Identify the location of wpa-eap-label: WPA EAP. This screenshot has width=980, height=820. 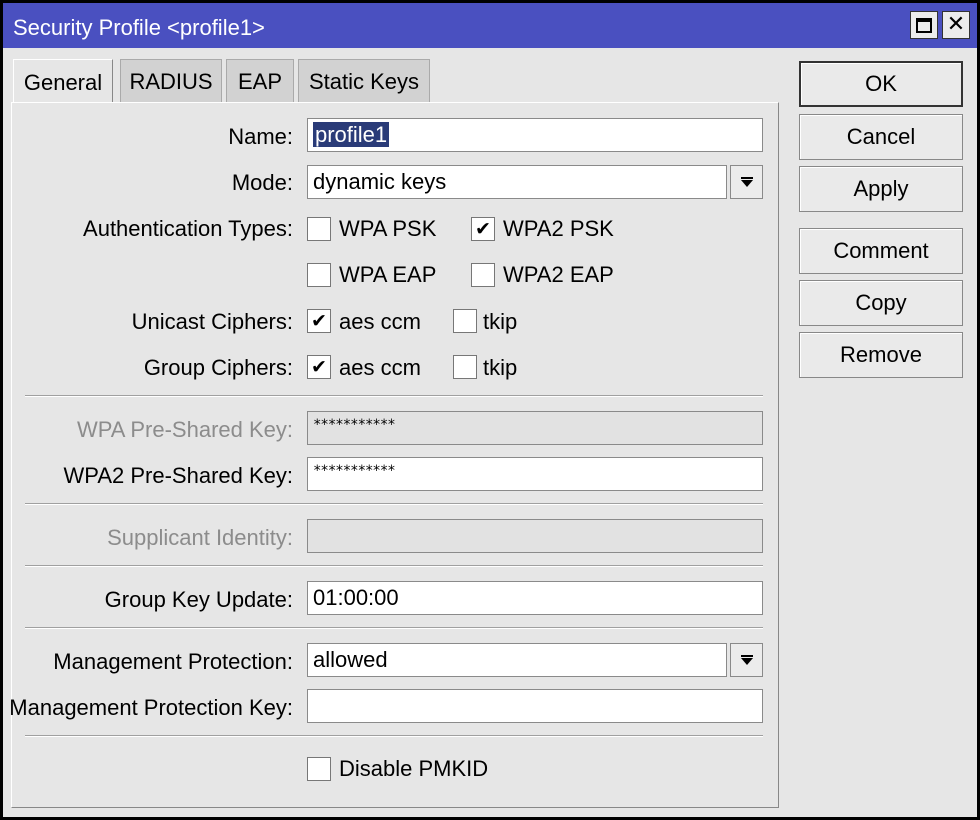
(388, 274).